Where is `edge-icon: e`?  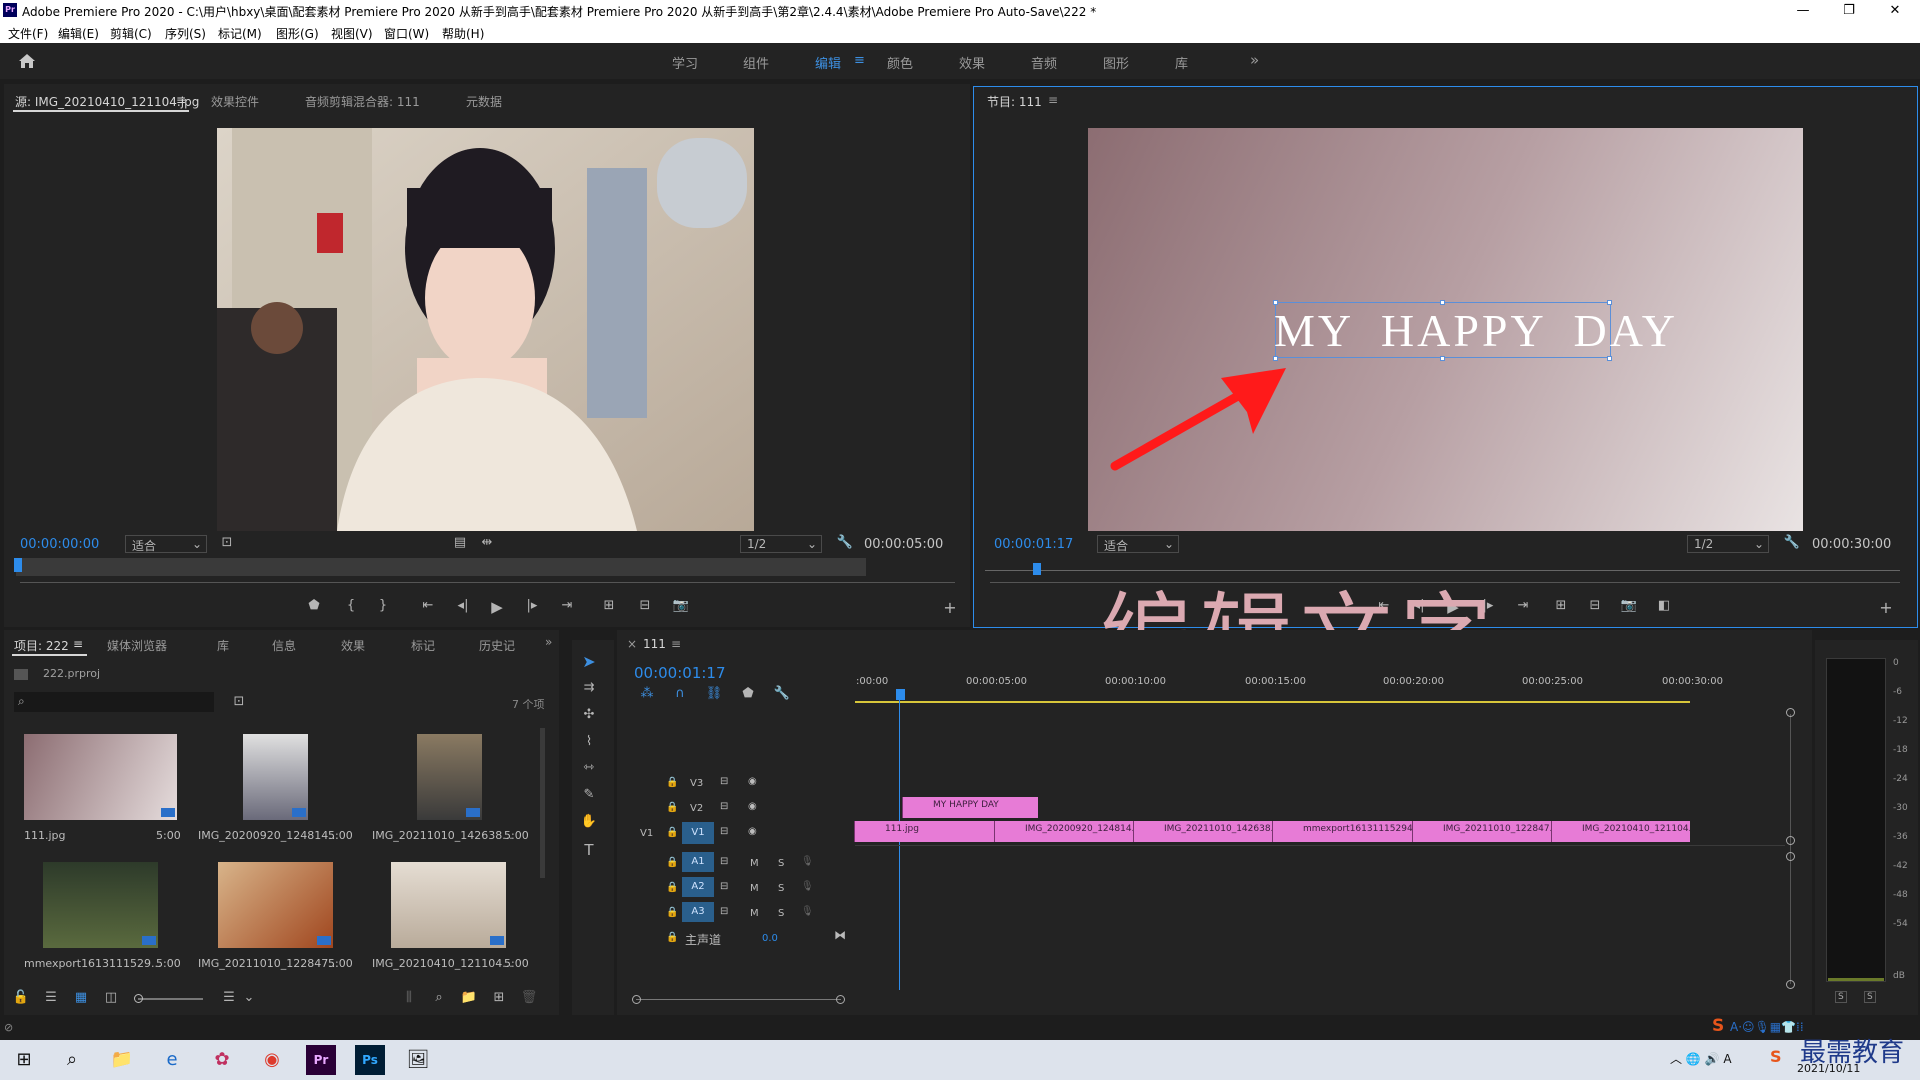
edge-icon: e is located at coordinates (172, 1060).